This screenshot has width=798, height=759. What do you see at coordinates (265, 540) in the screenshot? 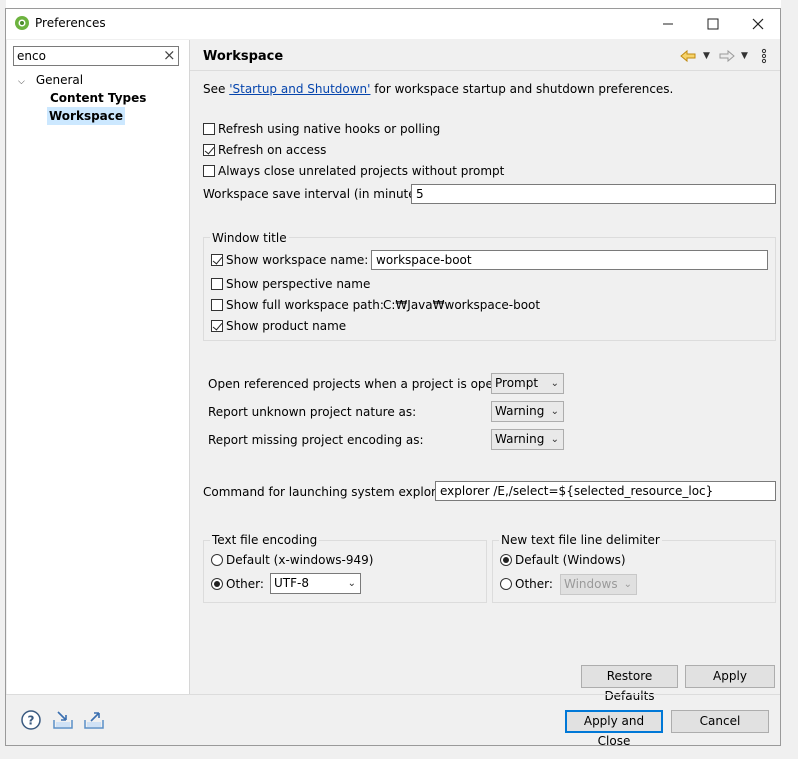
I see `text-encoding-legend: Text file encoding` at bounding box center [265, 540].